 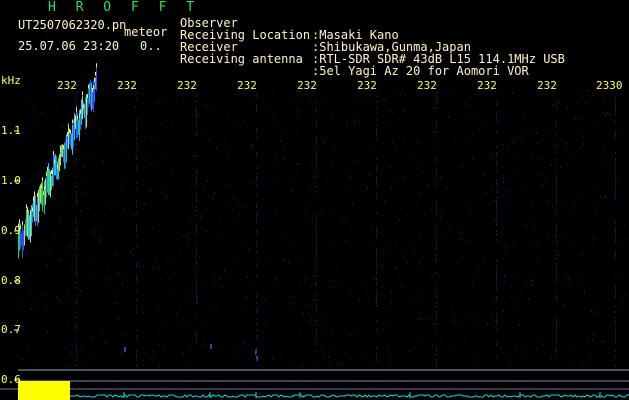 What do you see at coordinates (124, 7) in the screenshot?
I see `app-title: H R O F F T` at bounding box center [124, 7].